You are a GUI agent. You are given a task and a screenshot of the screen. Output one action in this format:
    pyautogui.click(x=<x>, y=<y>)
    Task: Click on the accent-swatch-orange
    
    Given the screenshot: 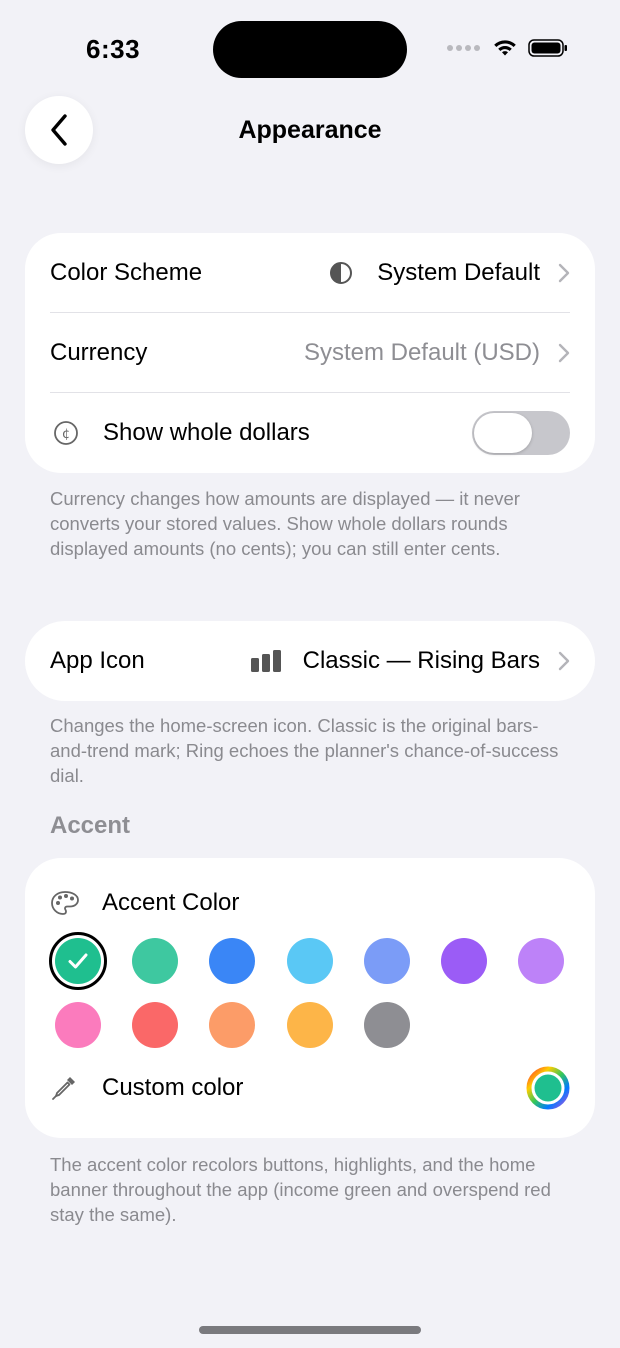 What is the action you would take?
    pyautogui.click(x=232, y=1025)
    